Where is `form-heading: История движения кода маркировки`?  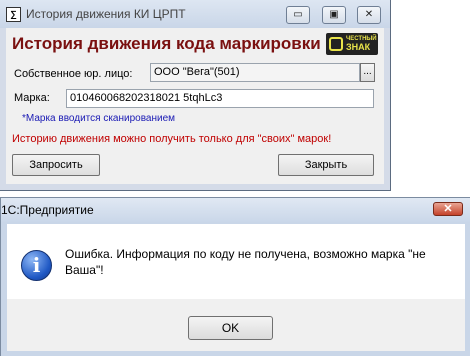 form-heading: История движения кода маркировки is located at coordinates (166, 43).